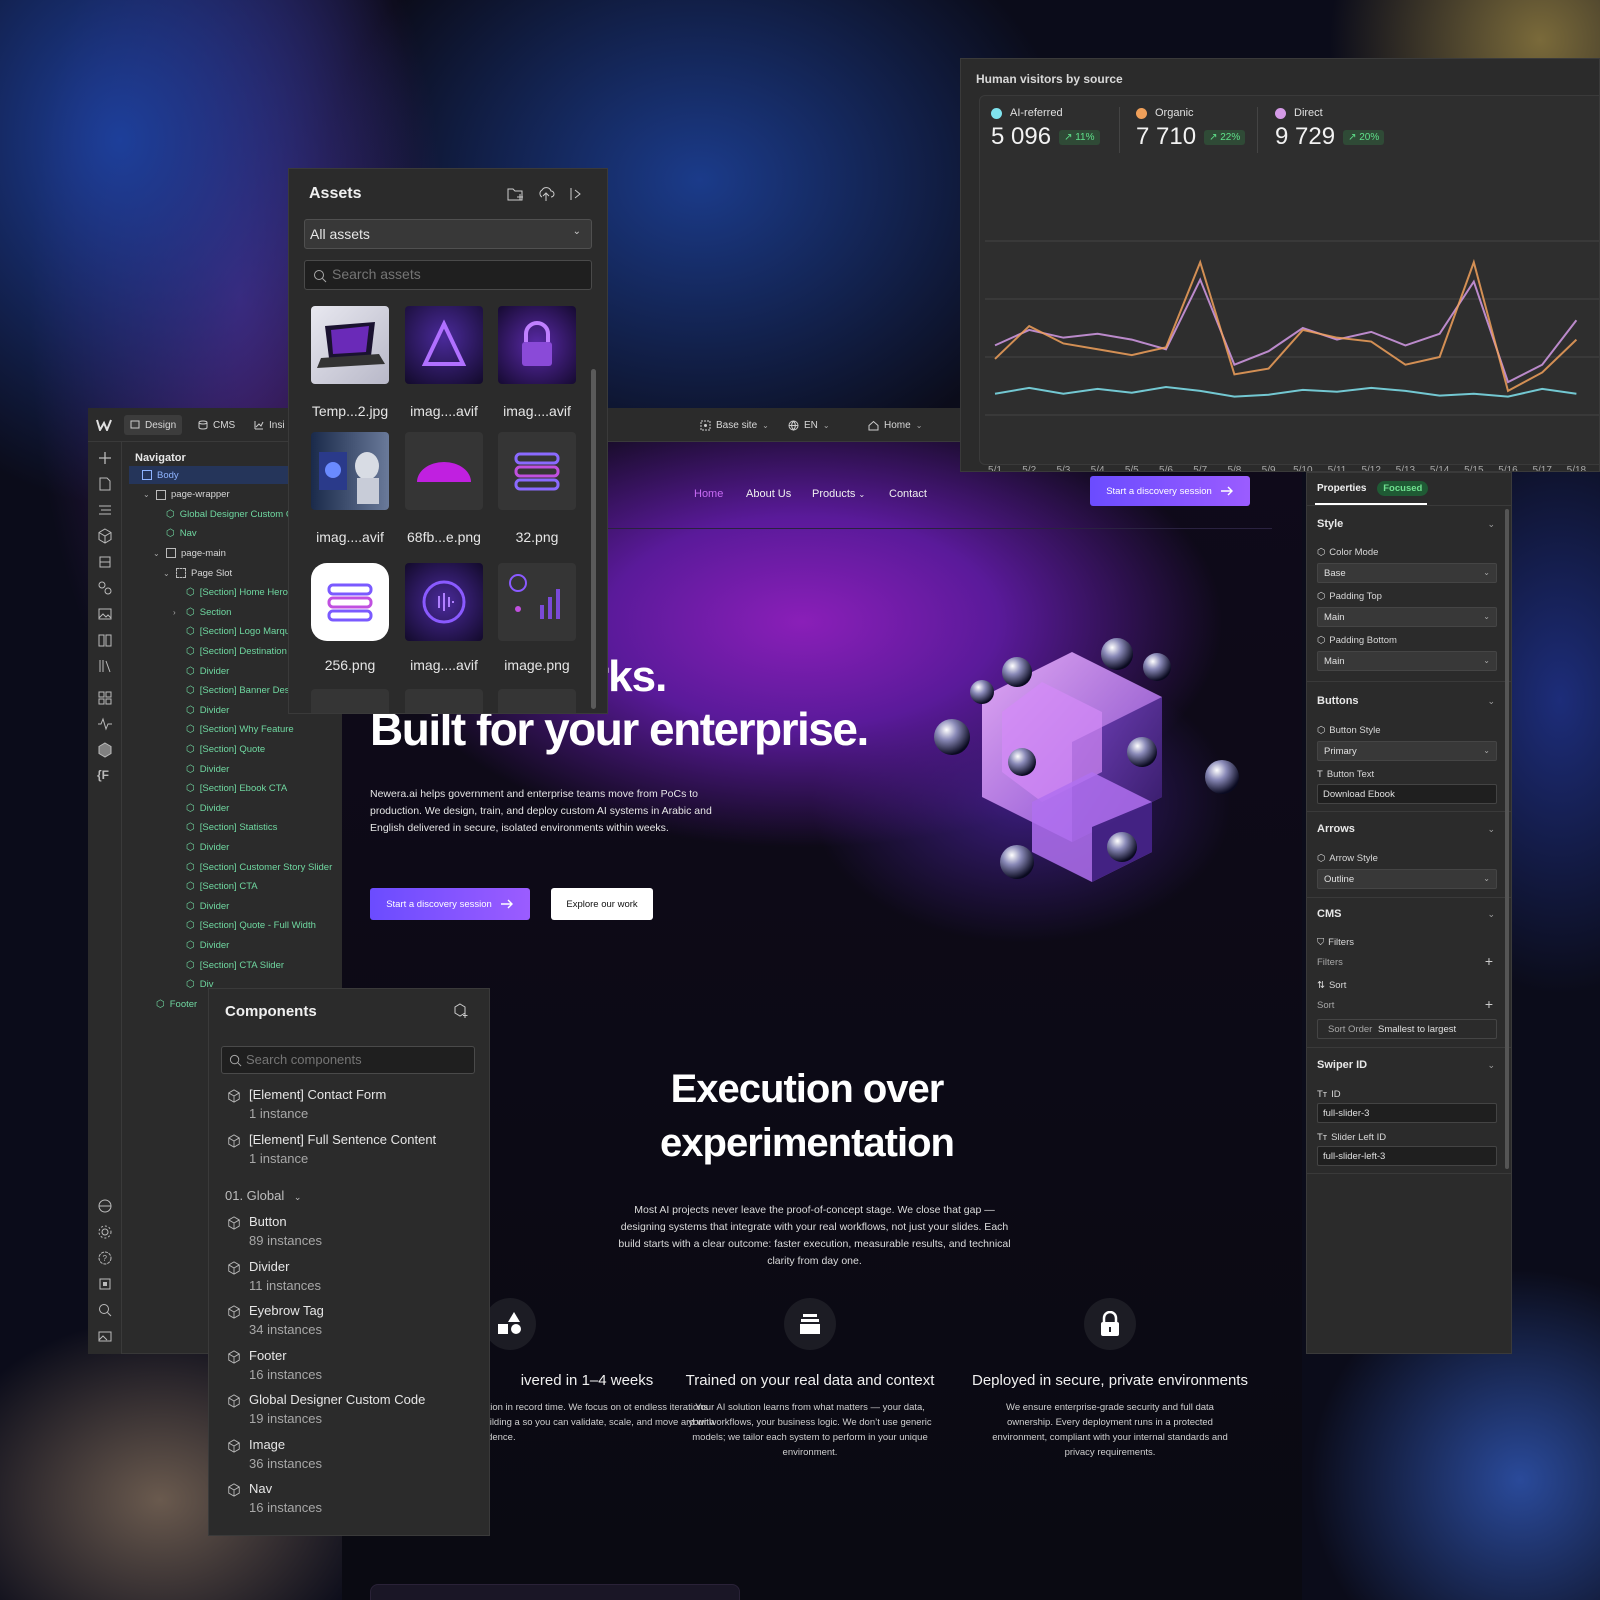 This screenshot has width=1600, height=1600. What do you see at coordinates (244, 926) in the screenshot?
I see `navigator-item: ⬡ [Section] Quote - Full Width` at bounding box center [244, 926].